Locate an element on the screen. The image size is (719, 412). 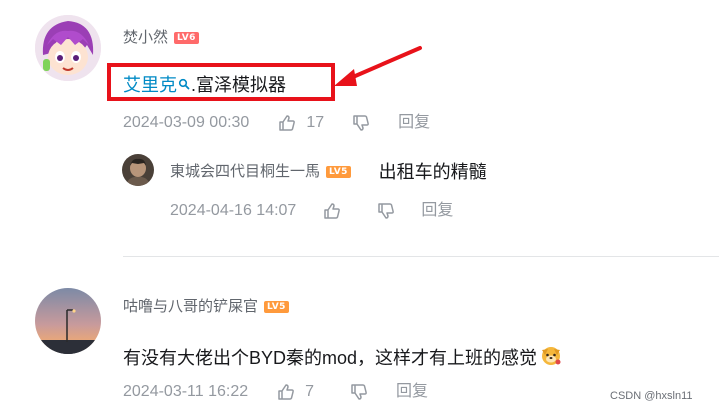
highlight-box is located at coordinates (221, 82).